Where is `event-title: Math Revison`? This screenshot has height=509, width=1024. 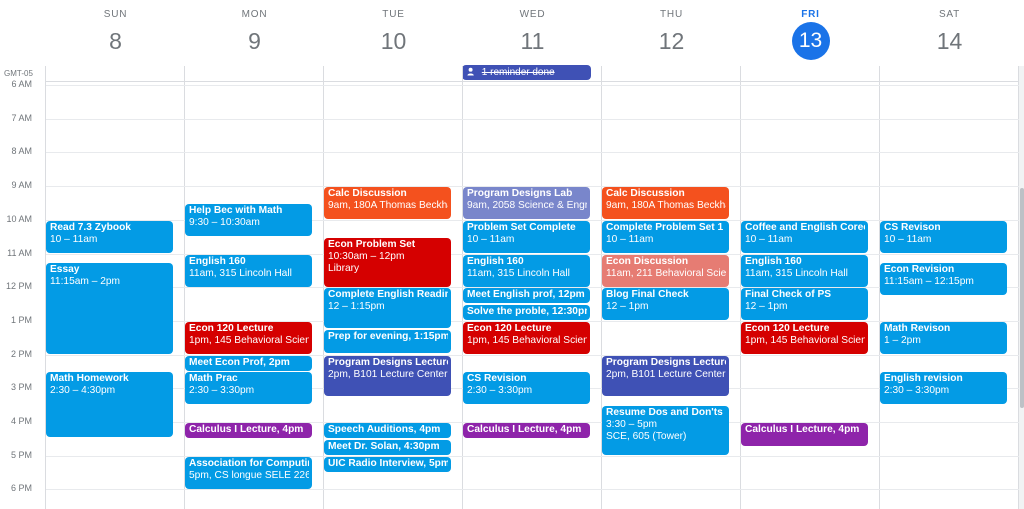
event-title: Math Revison is located at coordinates (917, 328).